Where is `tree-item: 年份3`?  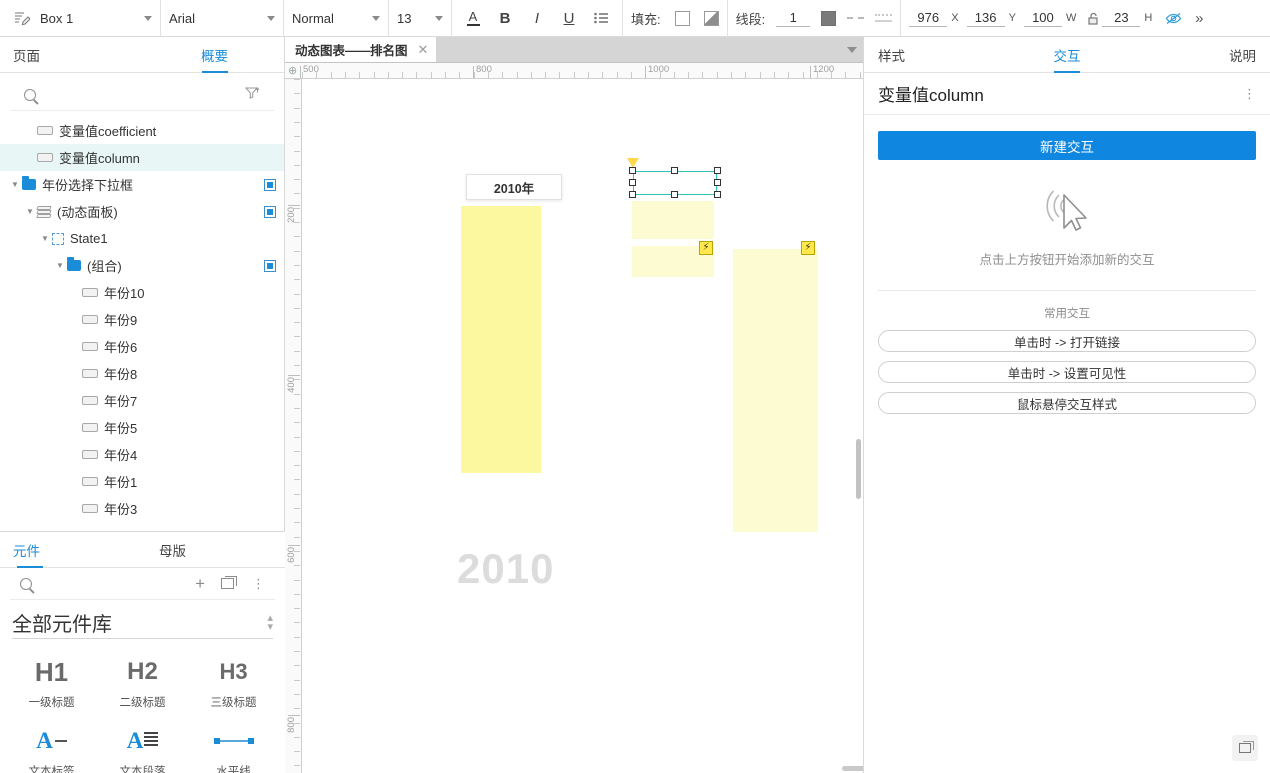
tree-item: 年份3 is located at coordinates (142, 508).